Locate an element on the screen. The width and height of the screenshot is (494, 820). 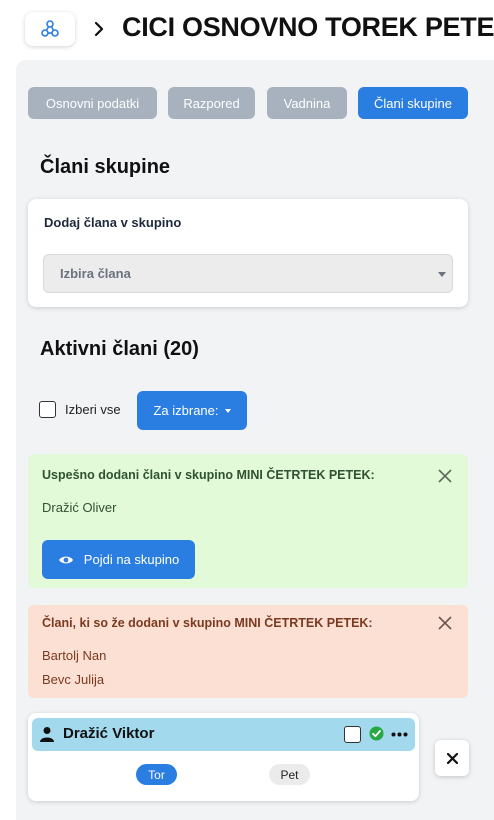
tab-vadnina: Vadnina is located at coordinates (307, 103).